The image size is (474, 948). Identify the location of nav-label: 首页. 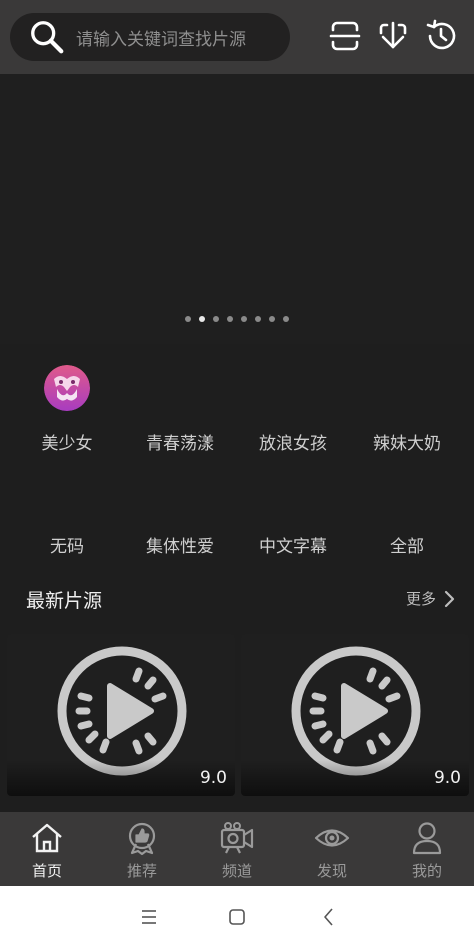
(46, 871).